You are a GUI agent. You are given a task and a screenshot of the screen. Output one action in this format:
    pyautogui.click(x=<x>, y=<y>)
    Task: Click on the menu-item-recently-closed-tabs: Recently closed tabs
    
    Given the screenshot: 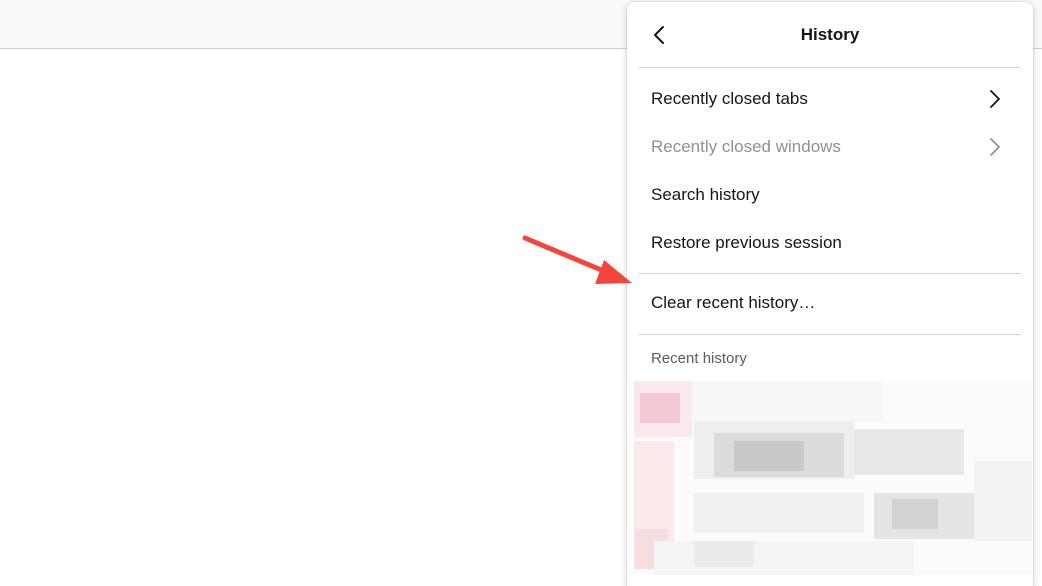 What is the action you would take?
    pyautogui.click(x=830, y=99)
    